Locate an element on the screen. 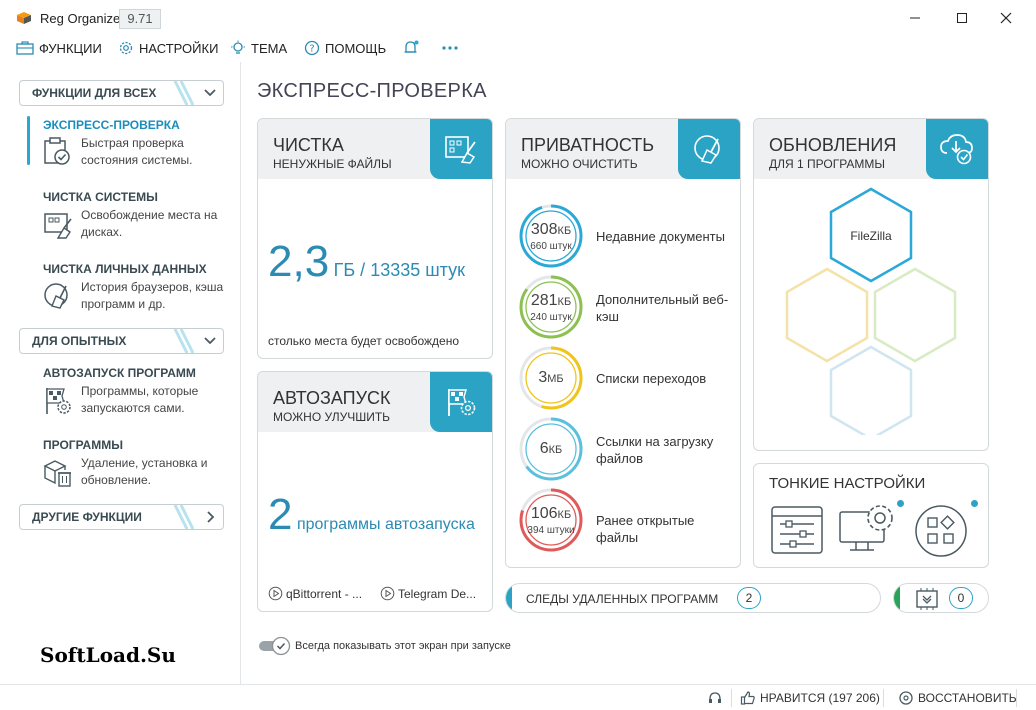 The height and width of the screenshot is (710, 1036). menu-help-label: ПОМОЩЬ is located at coordinates (356, 48).